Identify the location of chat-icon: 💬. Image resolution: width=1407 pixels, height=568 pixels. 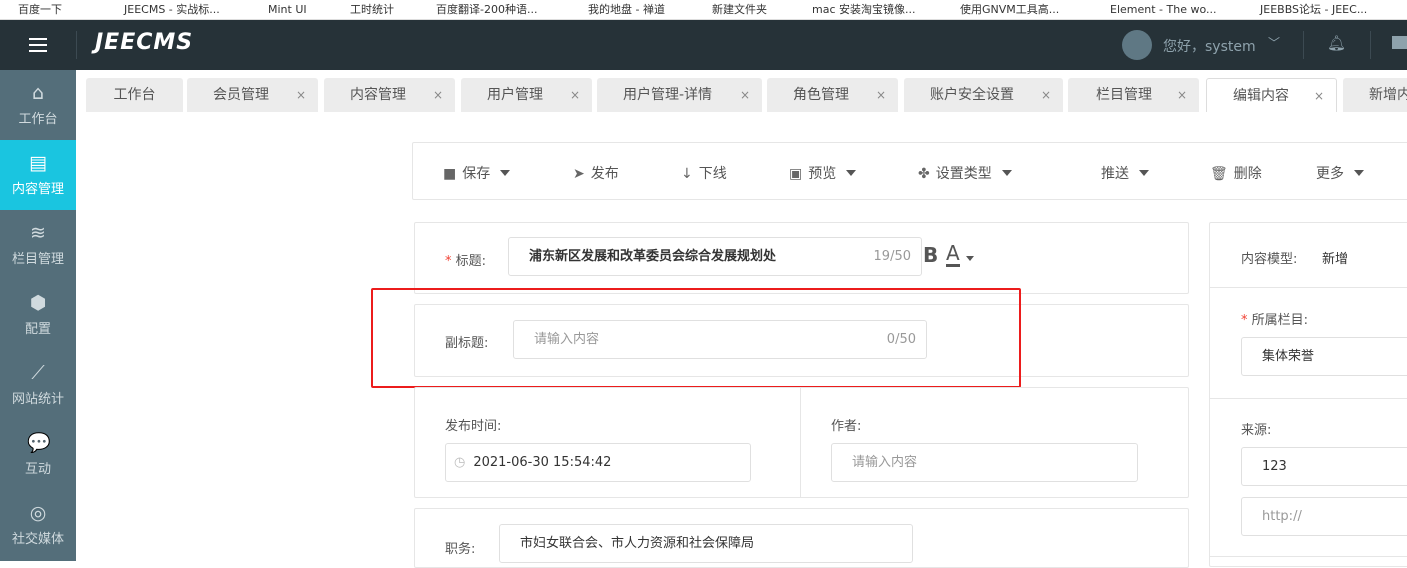
(39, 443).